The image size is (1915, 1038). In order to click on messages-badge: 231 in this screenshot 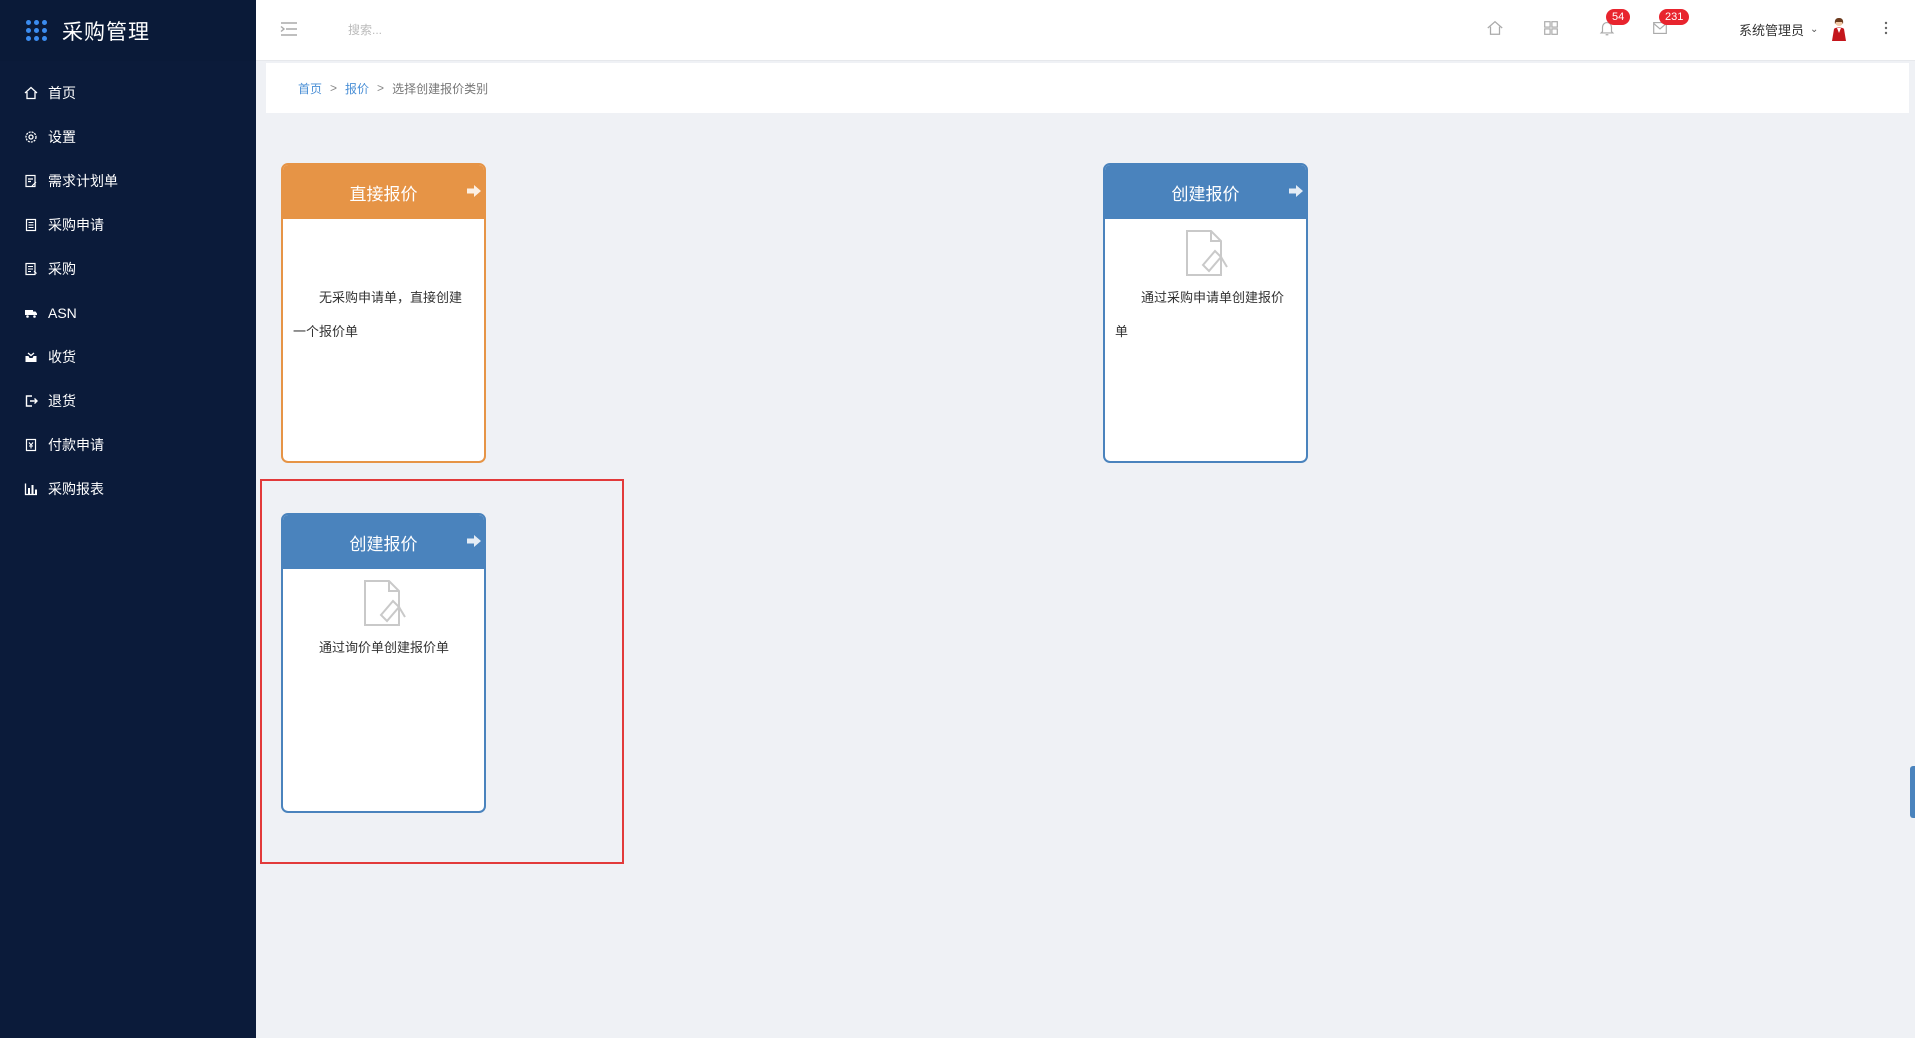, I will do `click(1674, 17)`.